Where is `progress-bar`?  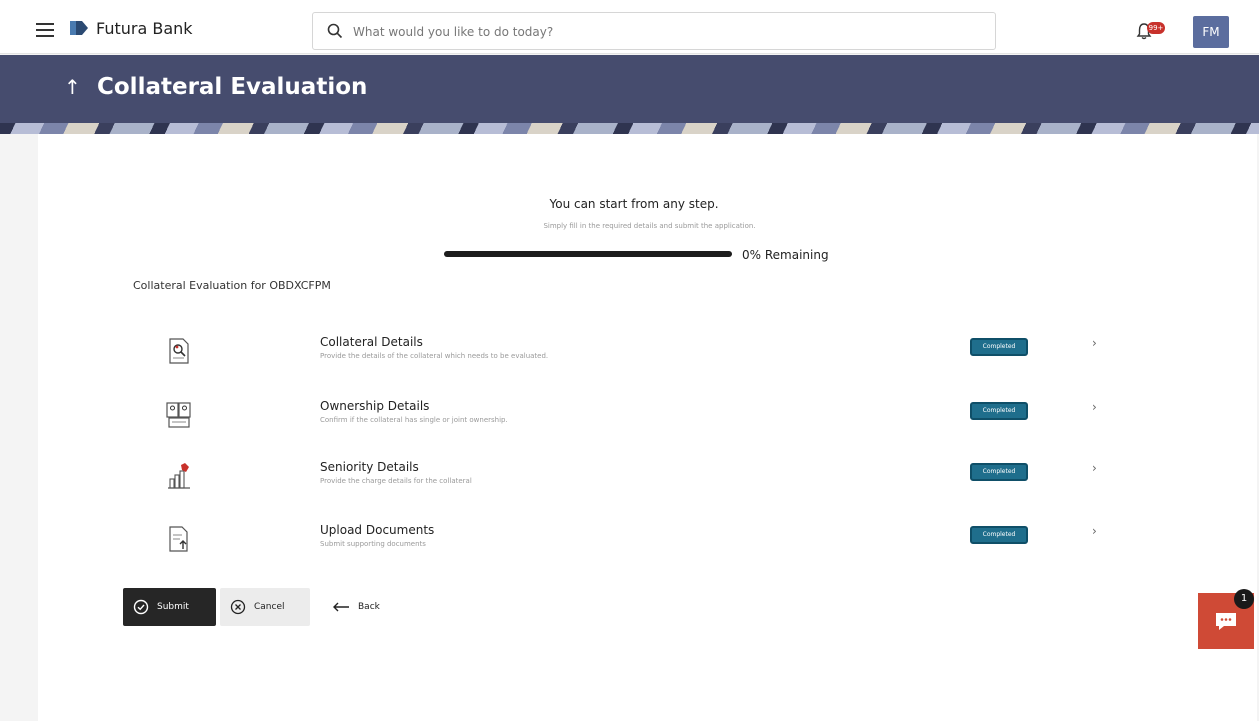
progress-bar is located at coordinates (588, 254).